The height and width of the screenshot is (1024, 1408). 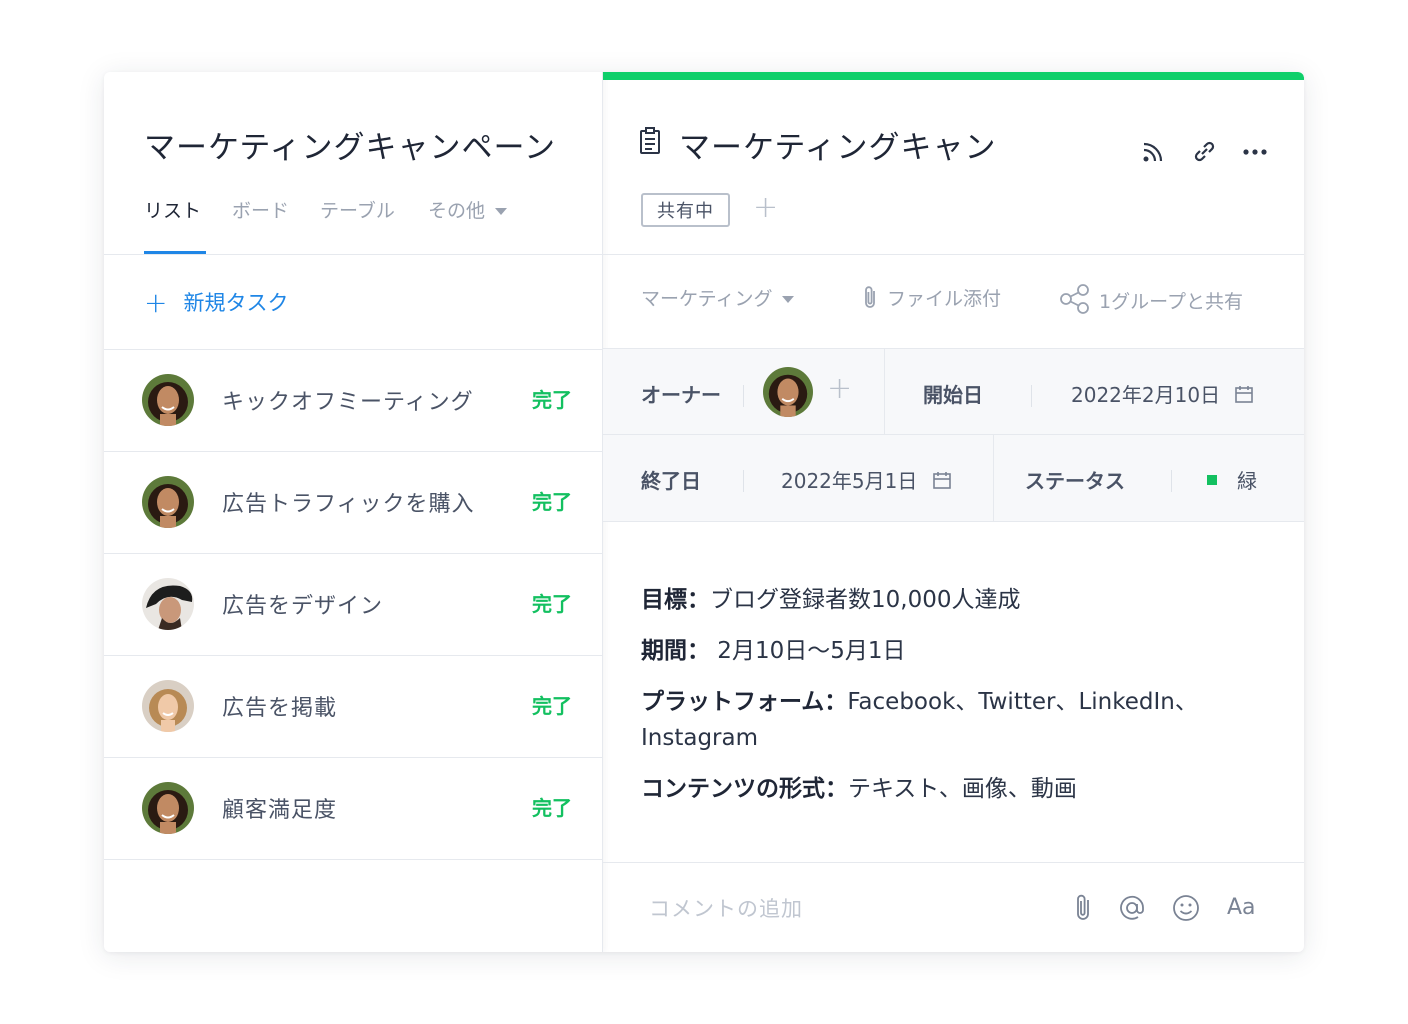 I want to click on start-date-field: 2022年2月10日, so click(x=1162, y=393).